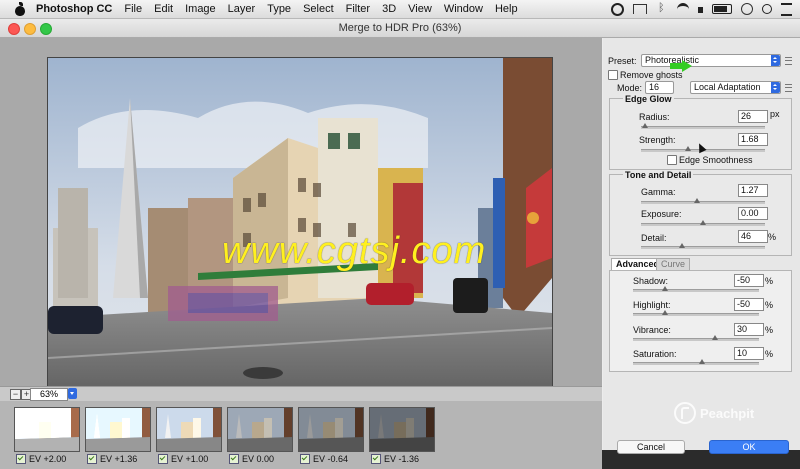 The height and width of the screenshot is (469, 800). Describe the element at coordinates (727, 87) in the screenshot. I see `method-value: Local Adaptation` at that location.